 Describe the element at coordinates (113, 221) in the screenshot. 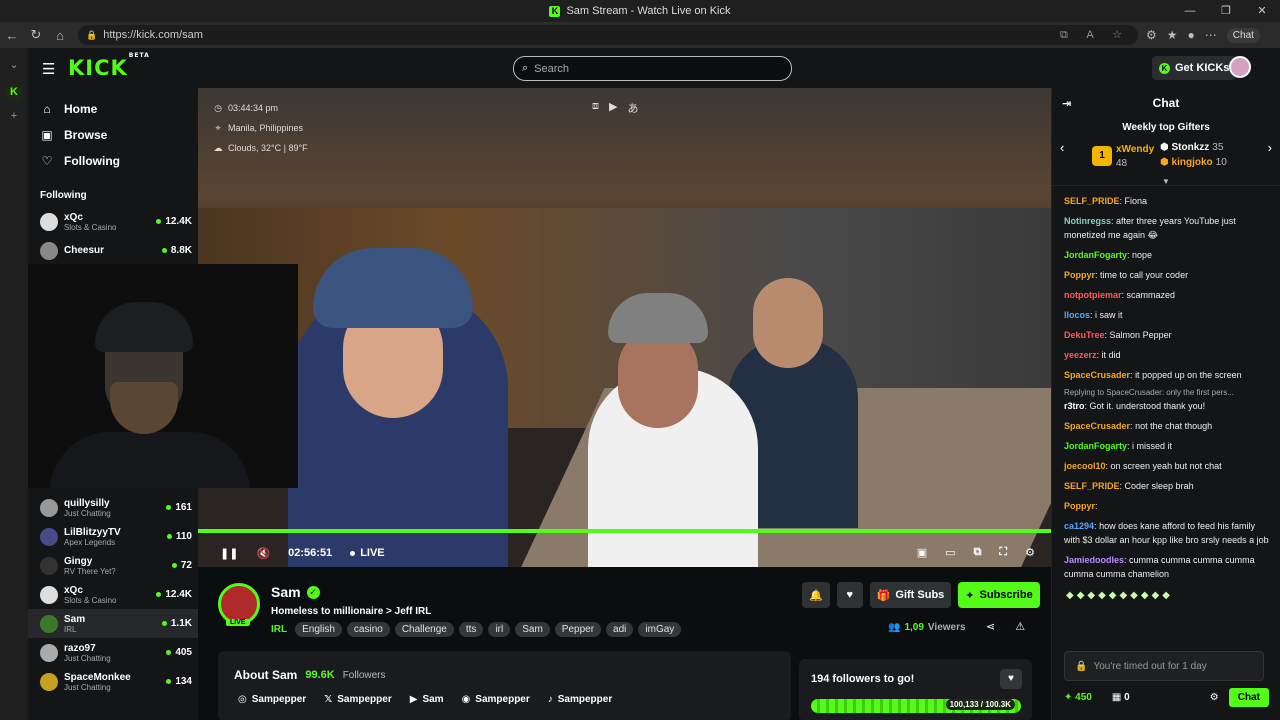

I see `followed-channel-xqc: xQc Slots & Casino 12.4K` at that location.